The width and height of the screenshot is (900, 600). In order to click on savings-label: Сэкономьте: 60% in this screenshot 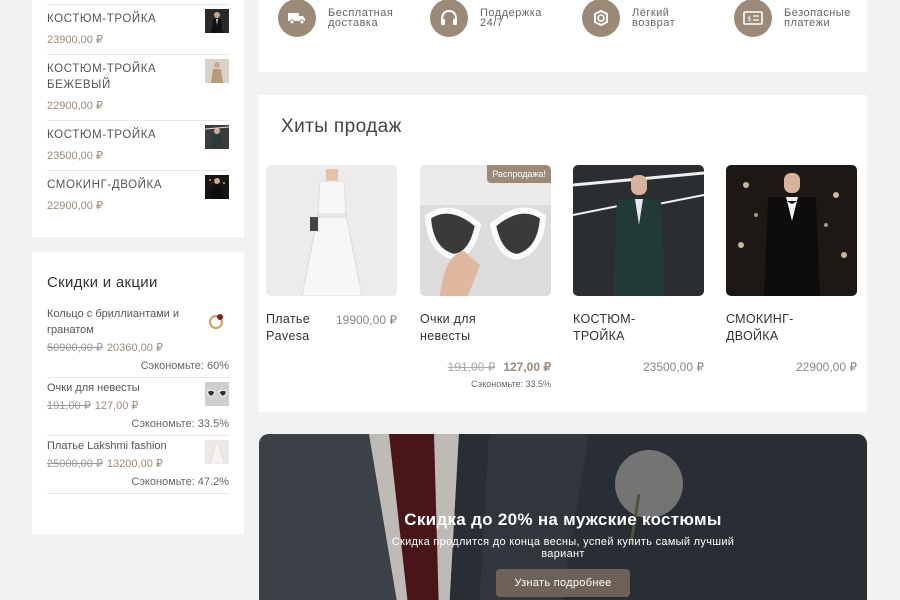, I will do `click(184, 366)`.